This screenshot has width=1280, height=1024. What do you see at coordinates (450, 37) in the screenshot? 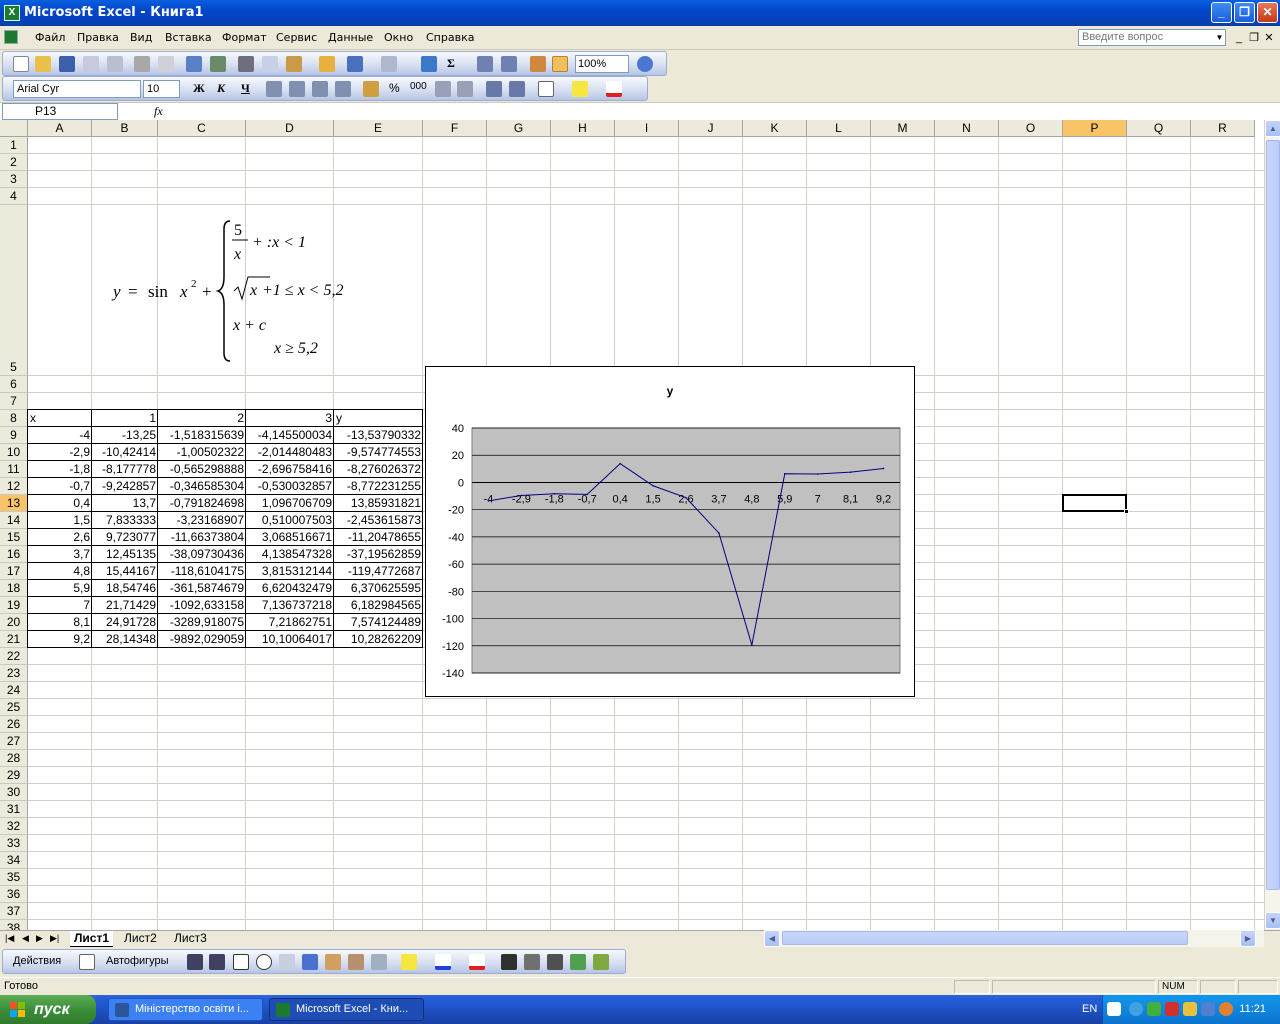
I see `menu-help: Справка` at bounding box center [450, 37].